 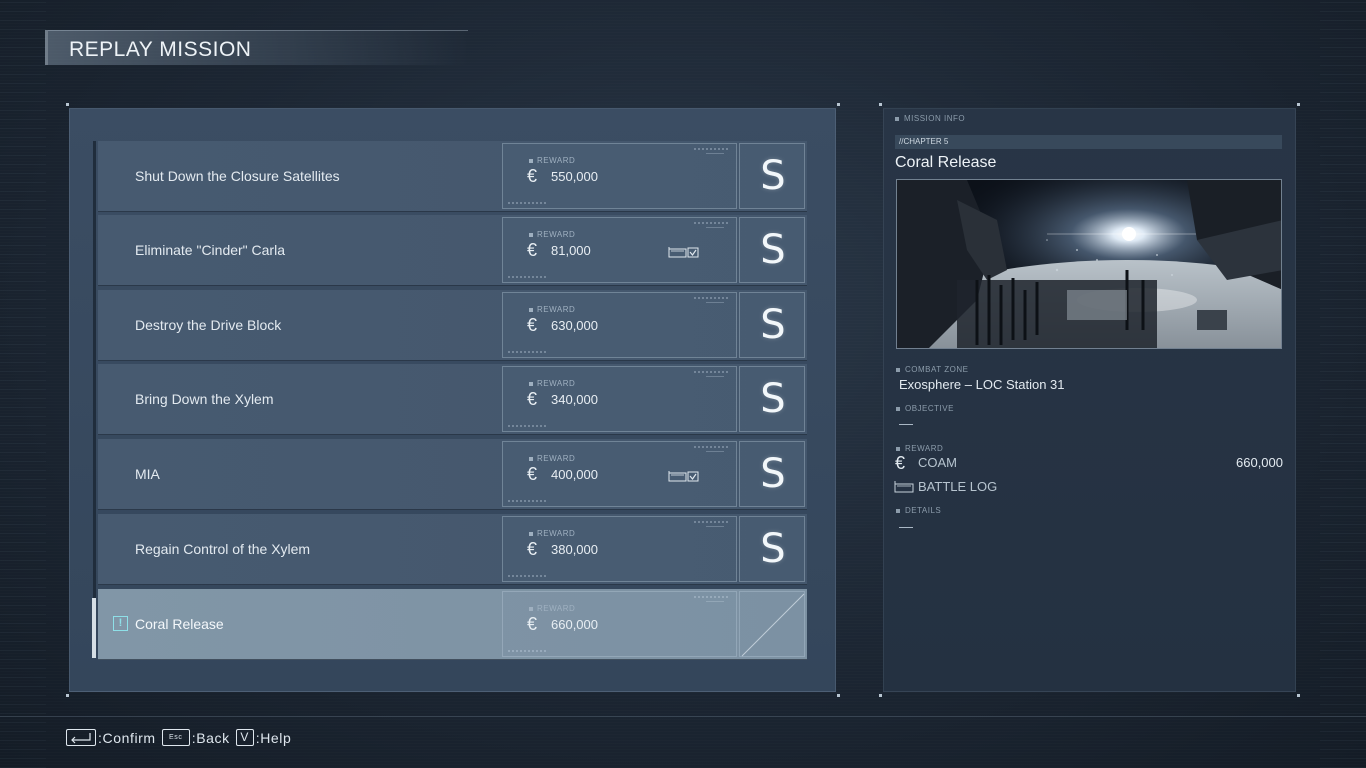 What do you see at coordinates (81, 737) in the screenshot?
I see `enter-key-icon` at bounding box center [81, 737].